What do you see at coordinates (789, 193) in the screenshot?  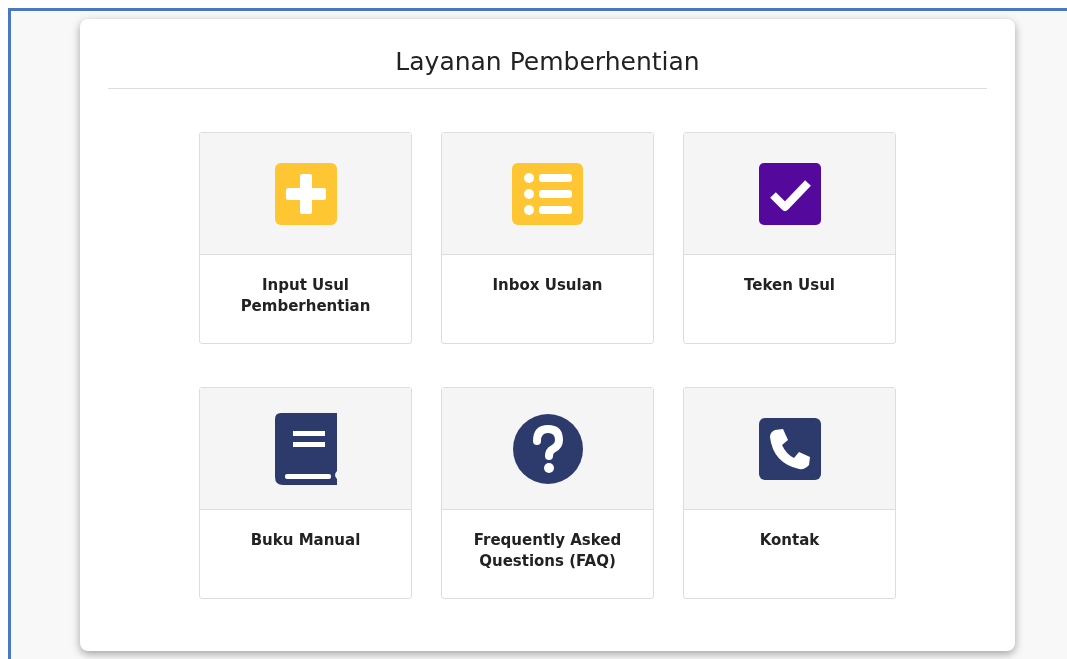 I see `checkmark-icon` at bounding box center [789, 193].